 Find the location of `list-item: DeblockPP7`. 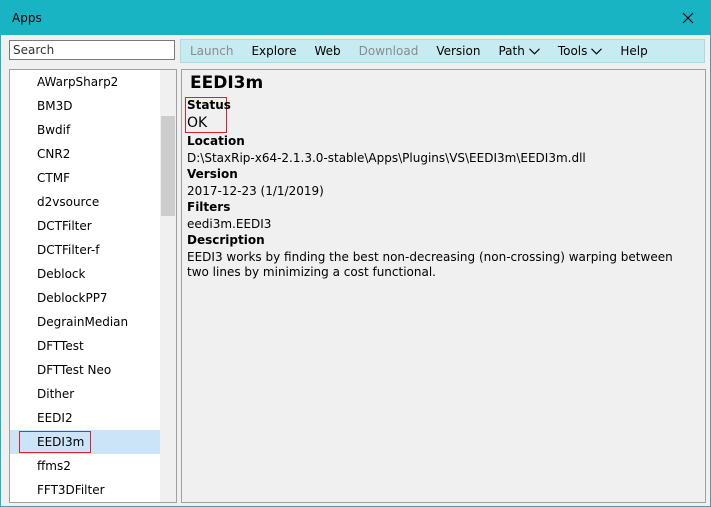

list-item: DeblockPP7 is located at coordinates (85, 298).